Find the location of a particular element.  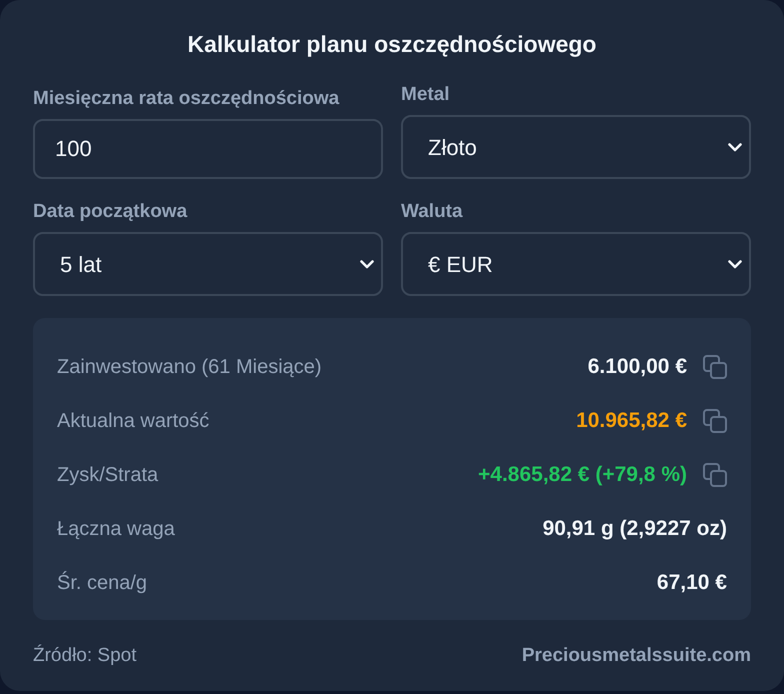

result-label: Łączna waga is located at coordinates (116, 529).